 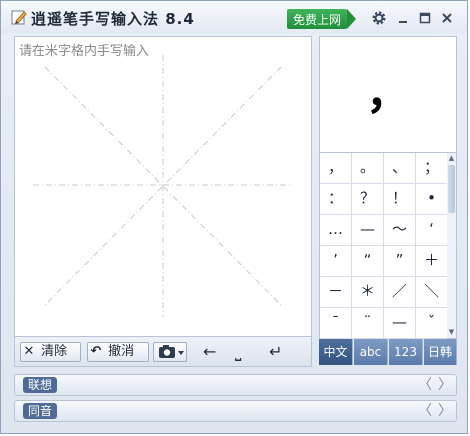 I want to click on scroll-up-icon: ▲, so click(x=451, y=158).